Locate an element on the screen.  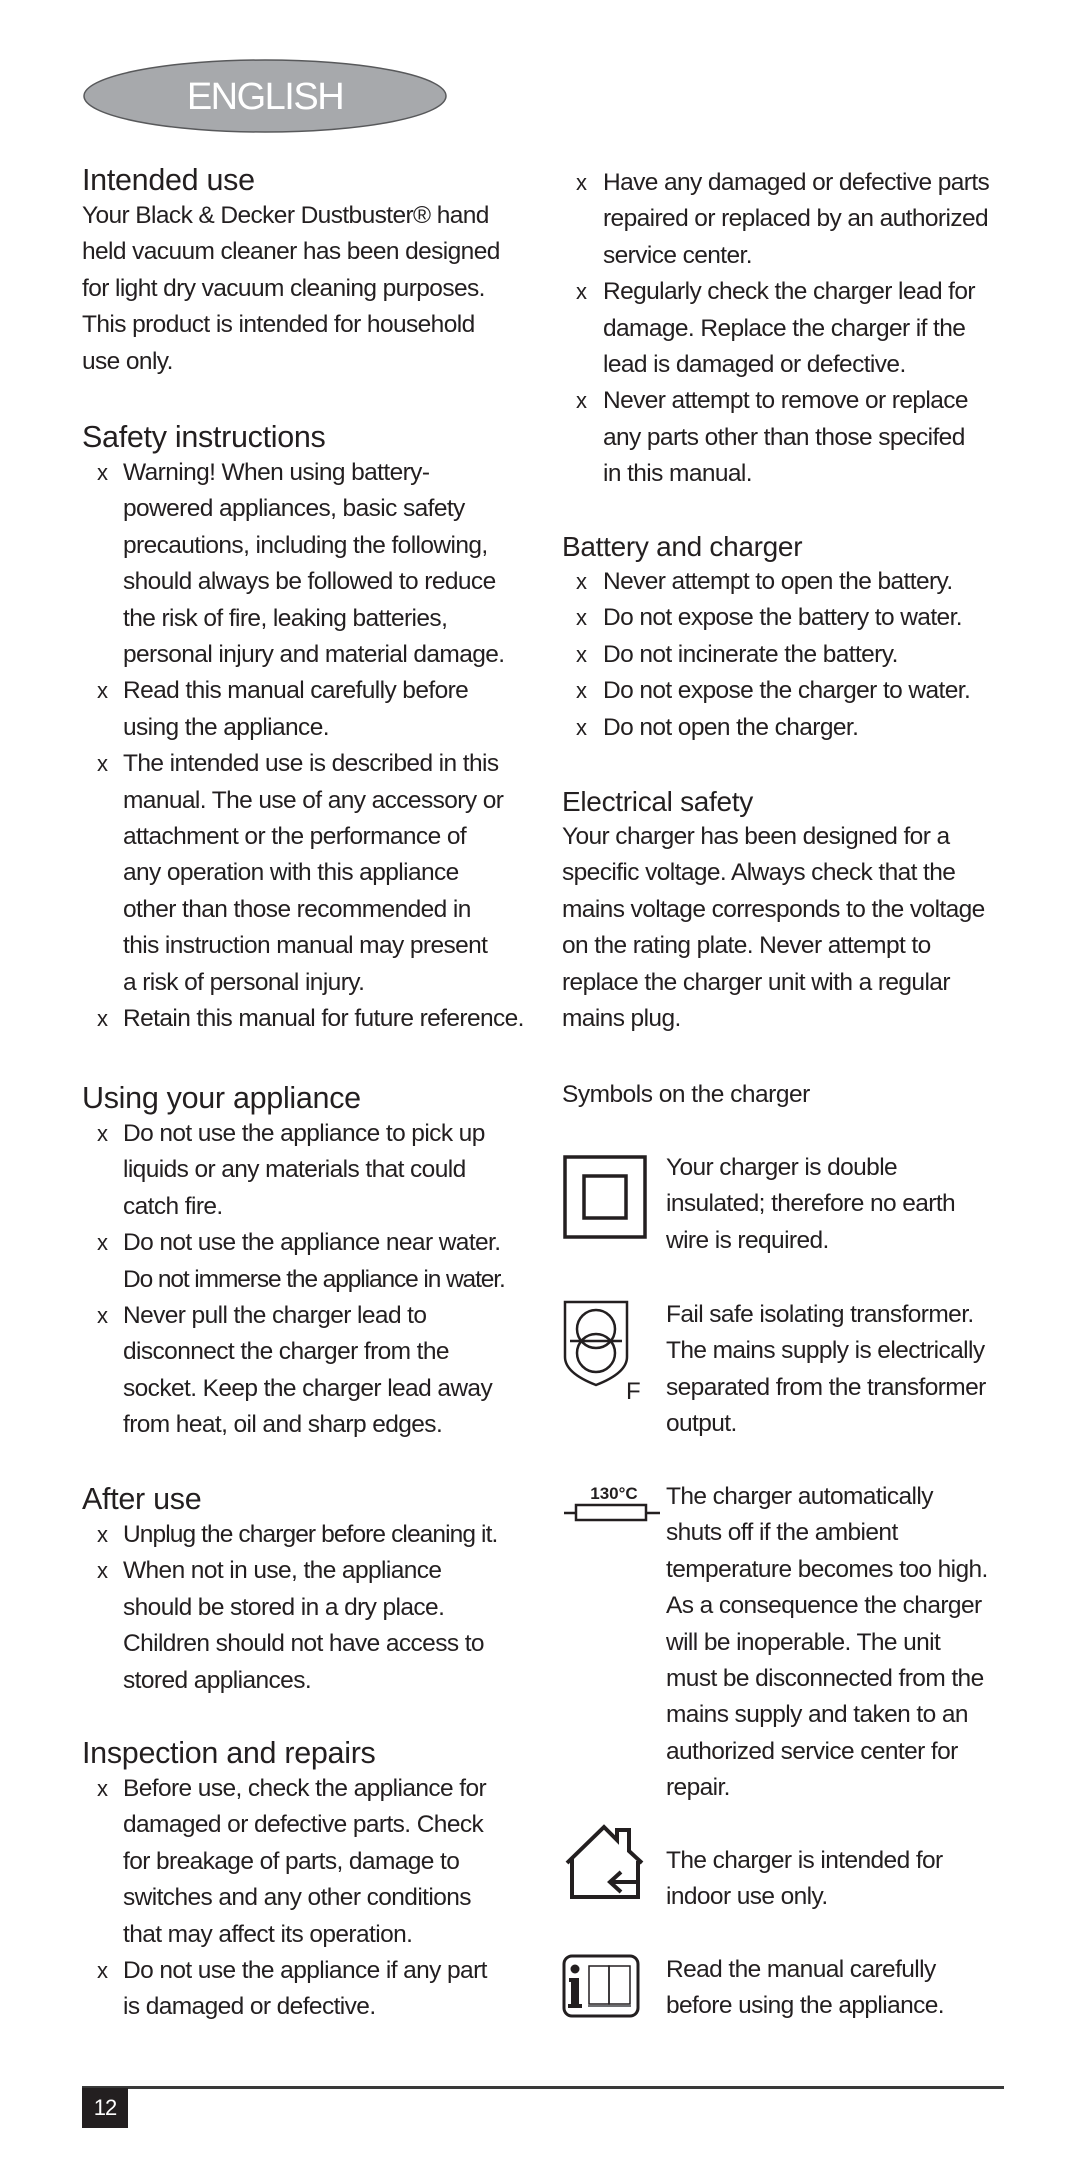
warning-label: Warning! is located at coordinates (169, 472).